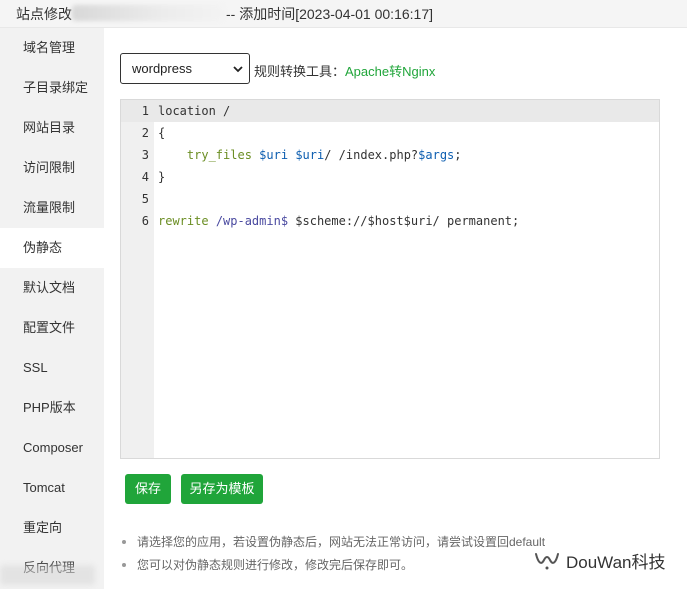 This screenshot has height=589, width=687. I want to click on sidebar-item-php-version: PHP版本, so click(52, 408).